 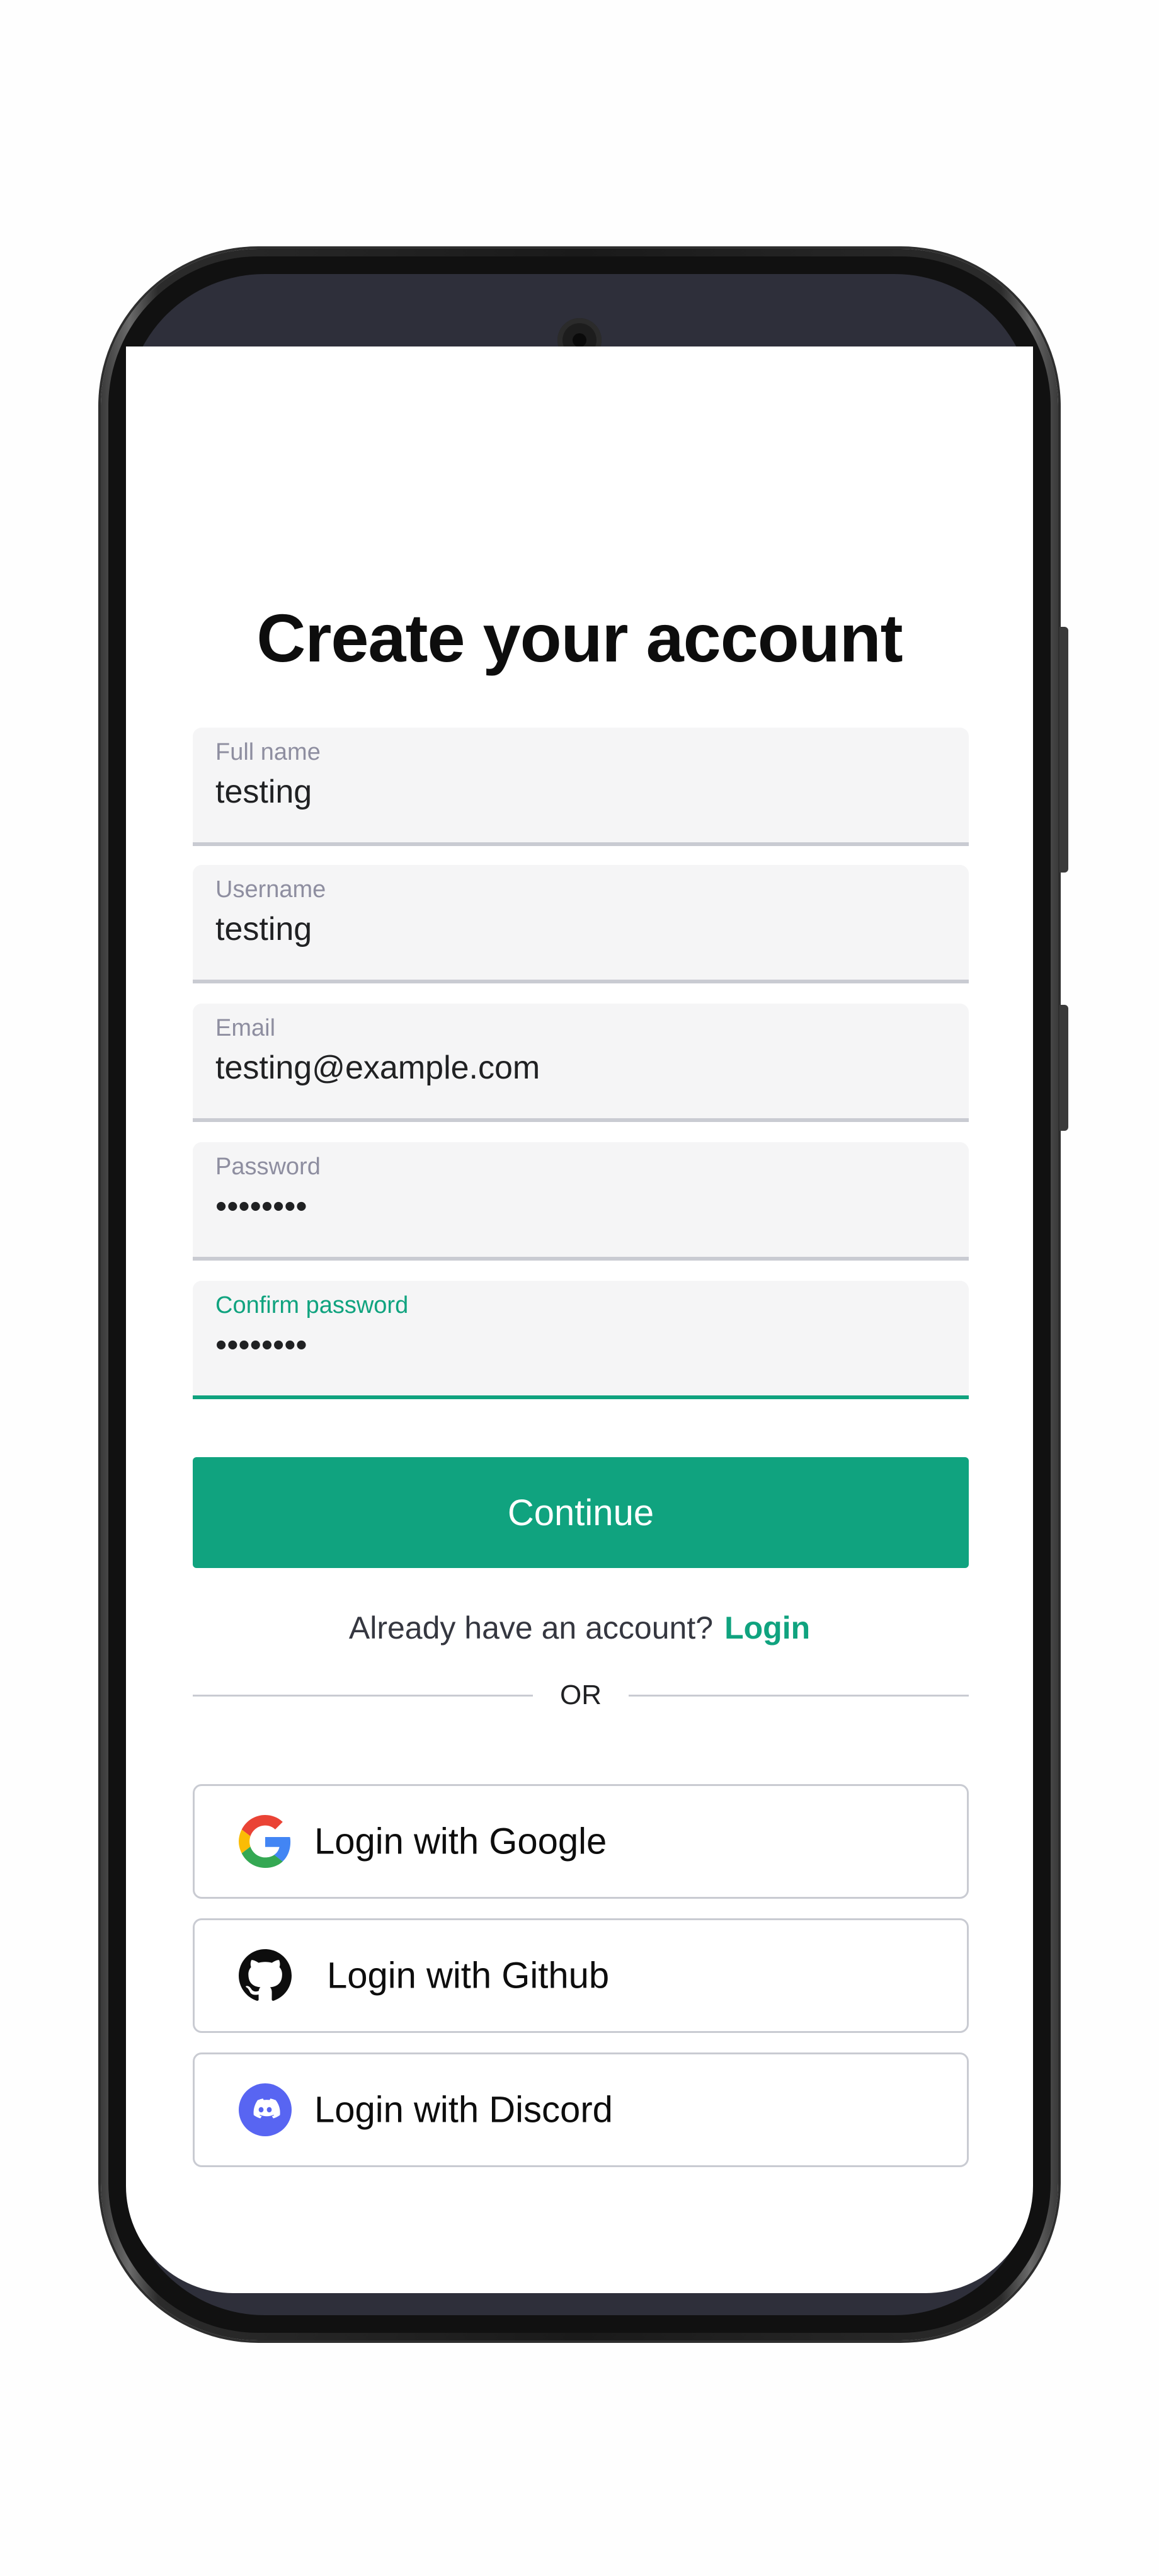 I want to click on login-discord-button: Login with Discord, so click(x=581, y=2109).